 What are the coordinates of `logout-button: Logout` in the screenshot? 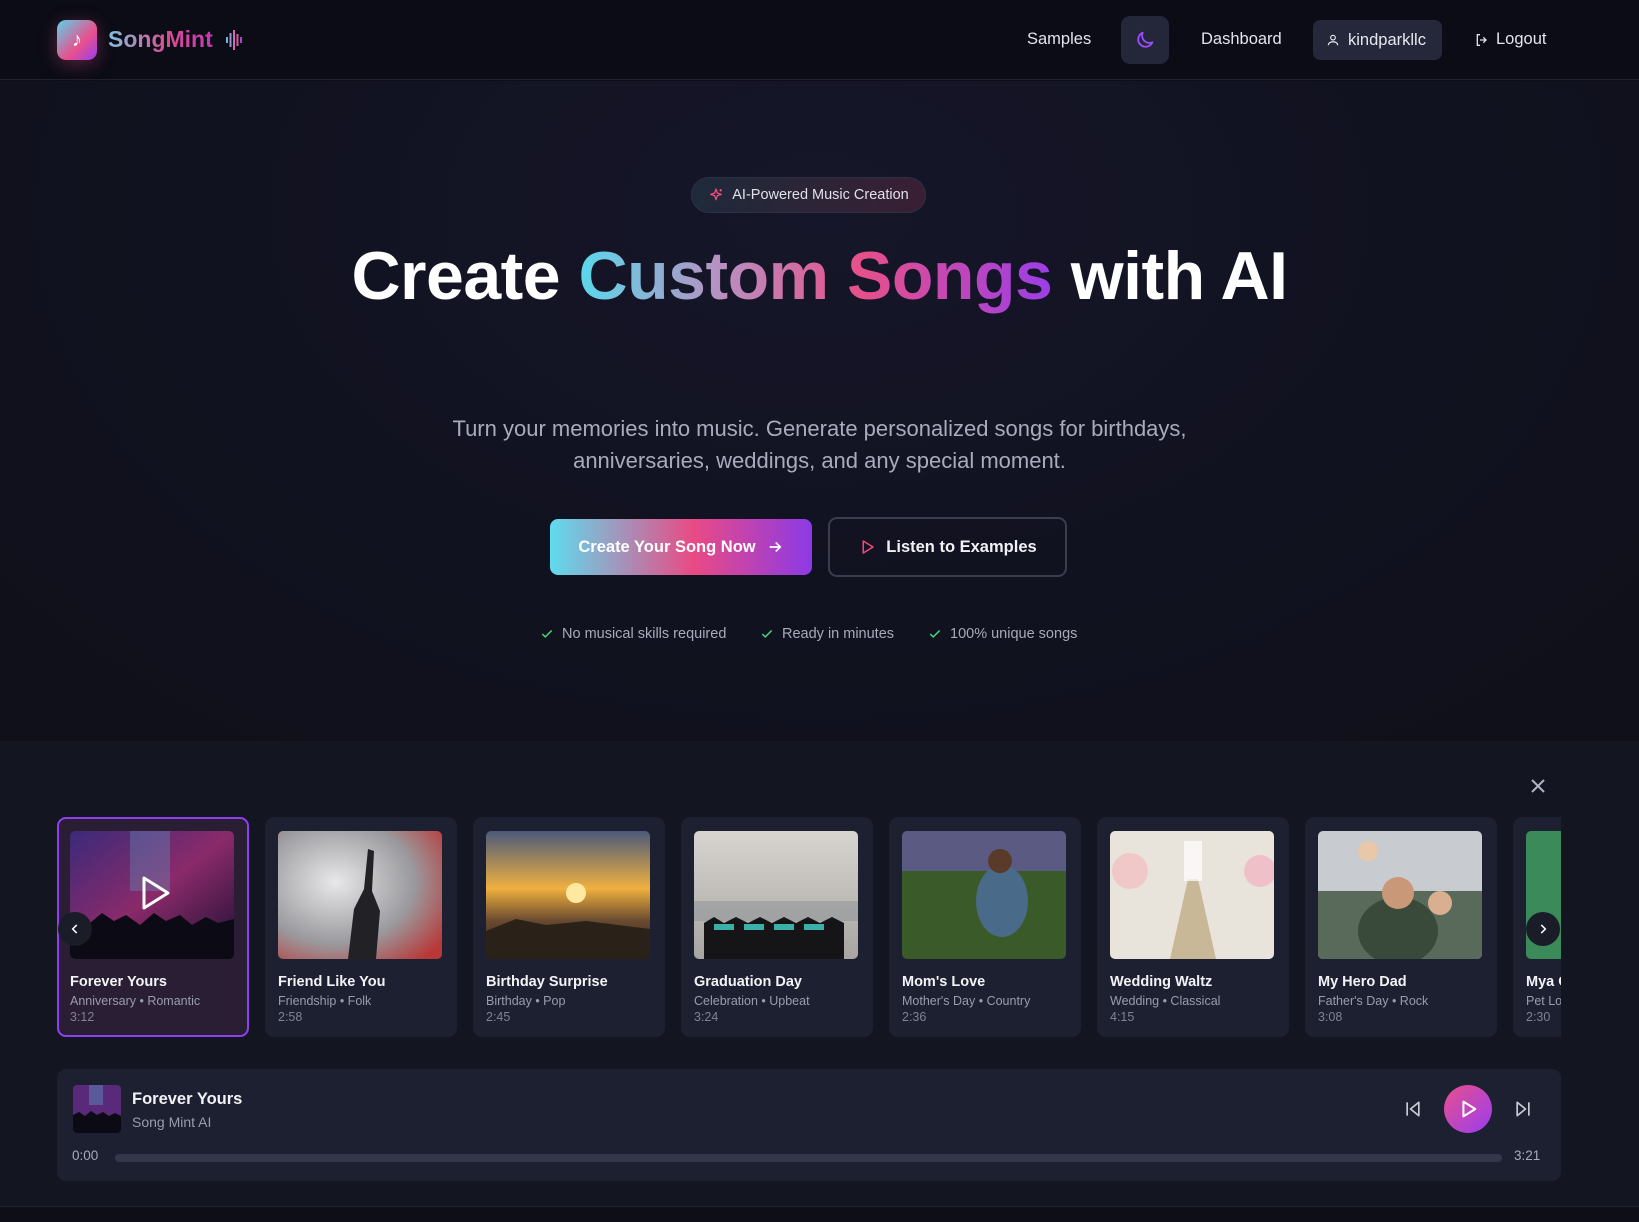 It's located at (1510, 39).